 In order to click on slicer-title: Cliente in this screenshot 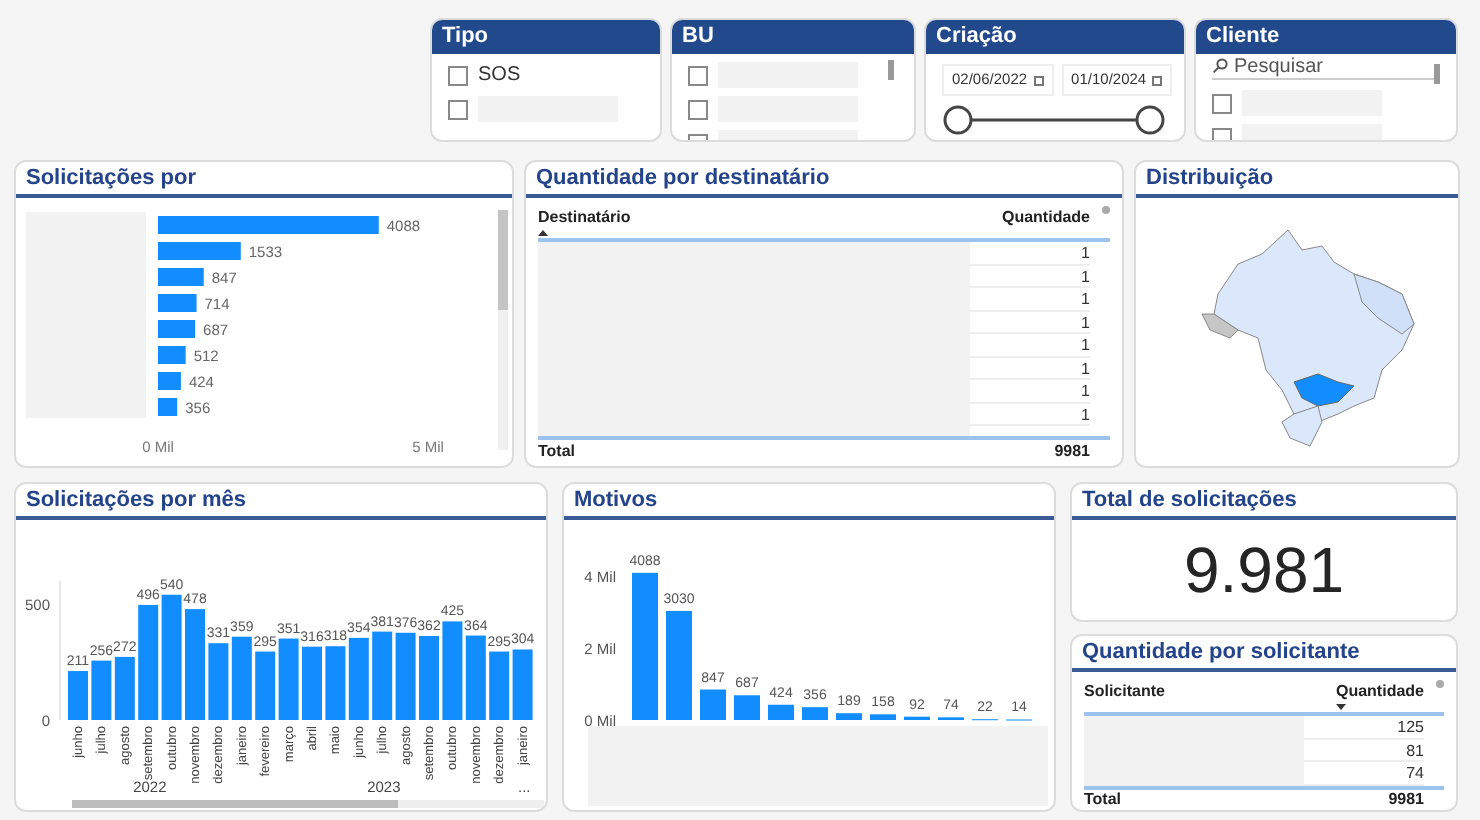, I will do `click(1243, 37)`.